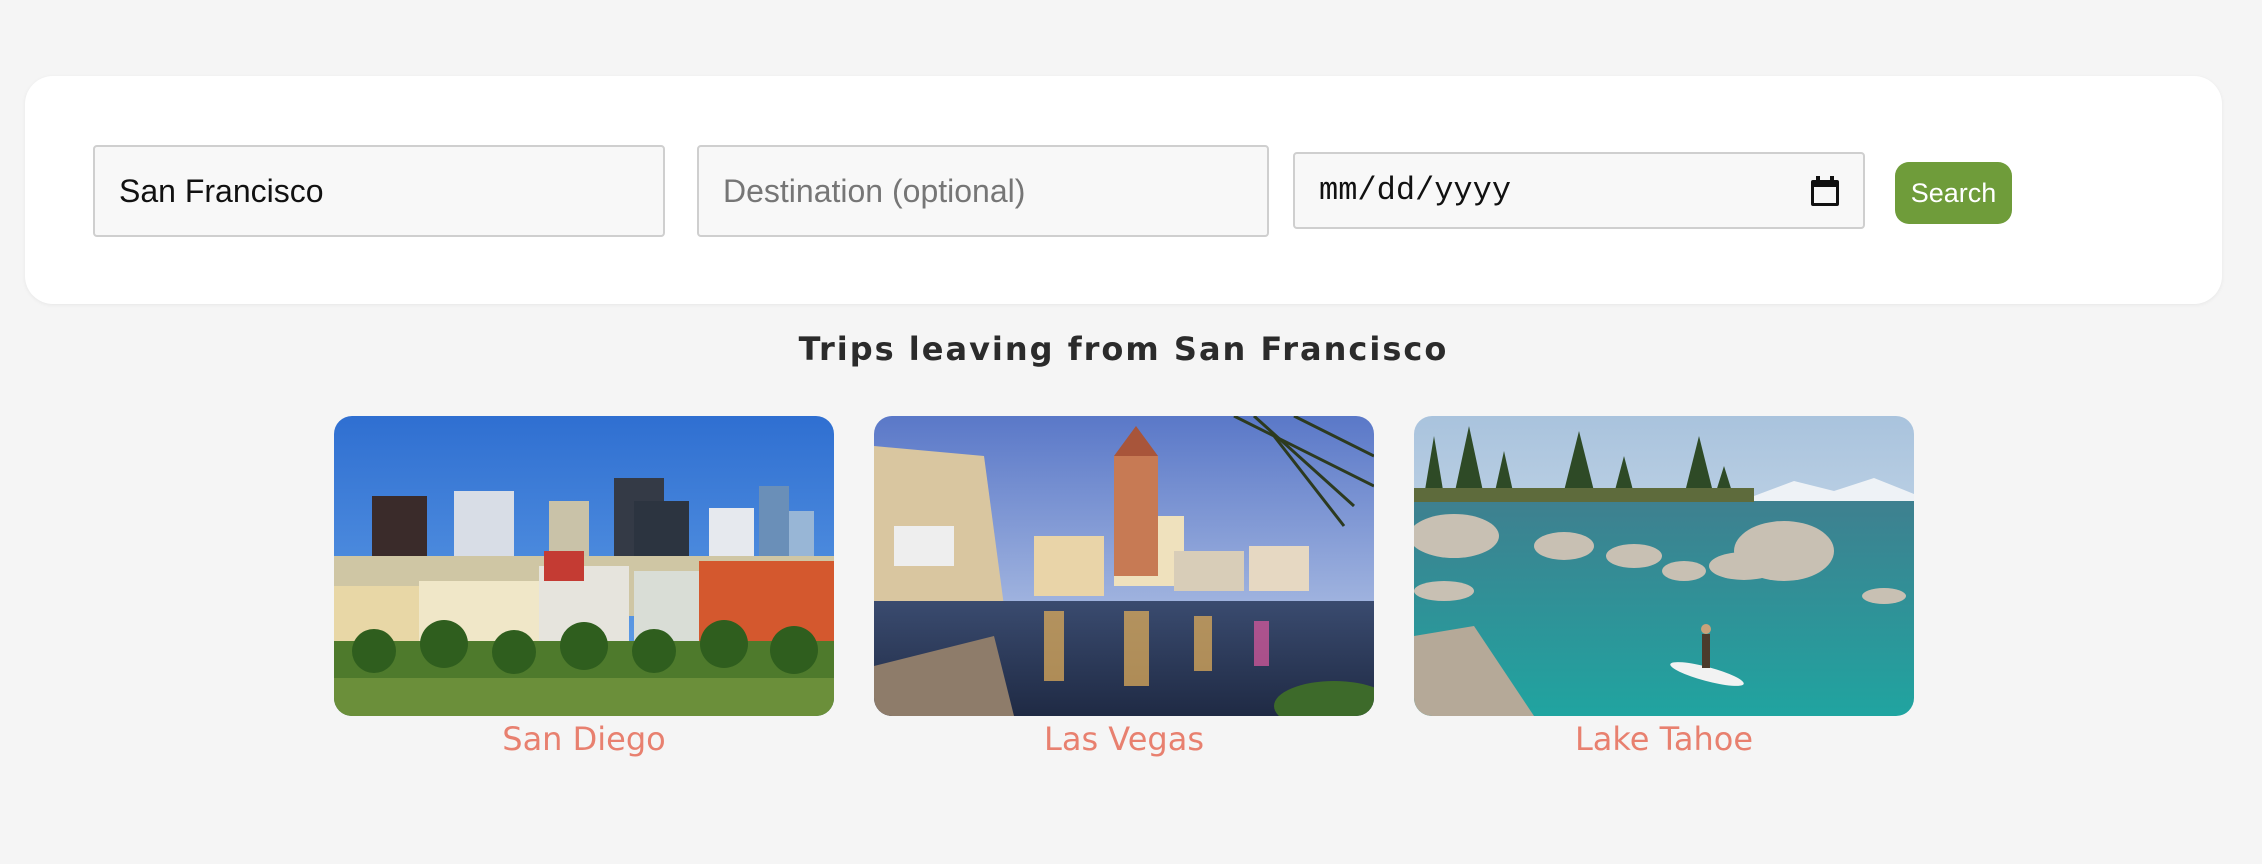 The width and height of the screenshot is (2262, 864). What do you see at coordinates (1123, 349) in the screenshot?
I see `page-heading: Trips leaving from San Francisco` at bounding box center [1123, 349].